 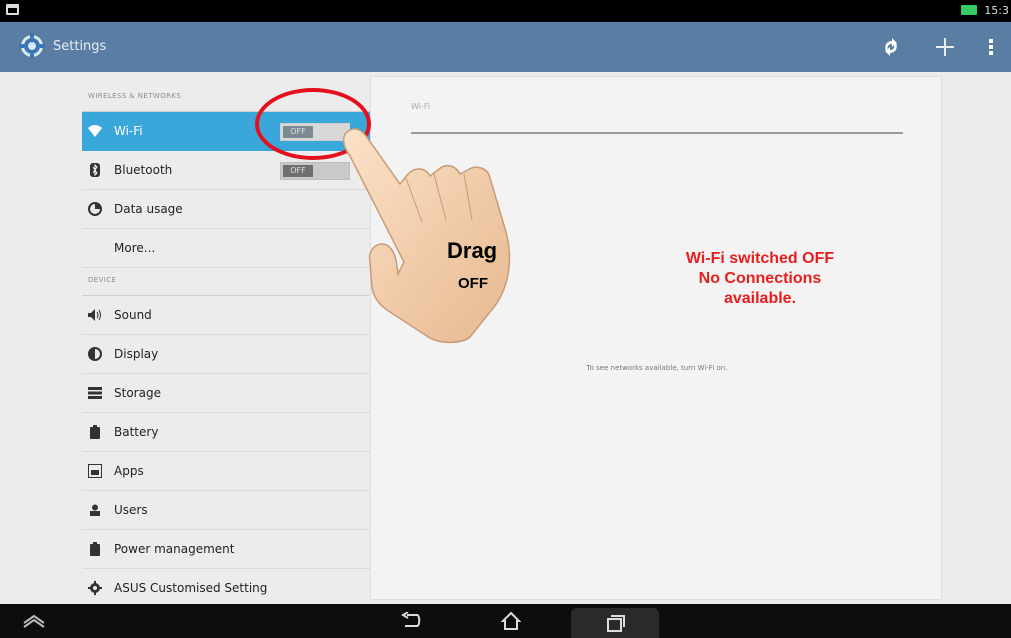 What do you see at coordinates (226, 510) in the screenshot?
I see `settings-item-users: Users` at bounding box center [226, 510].